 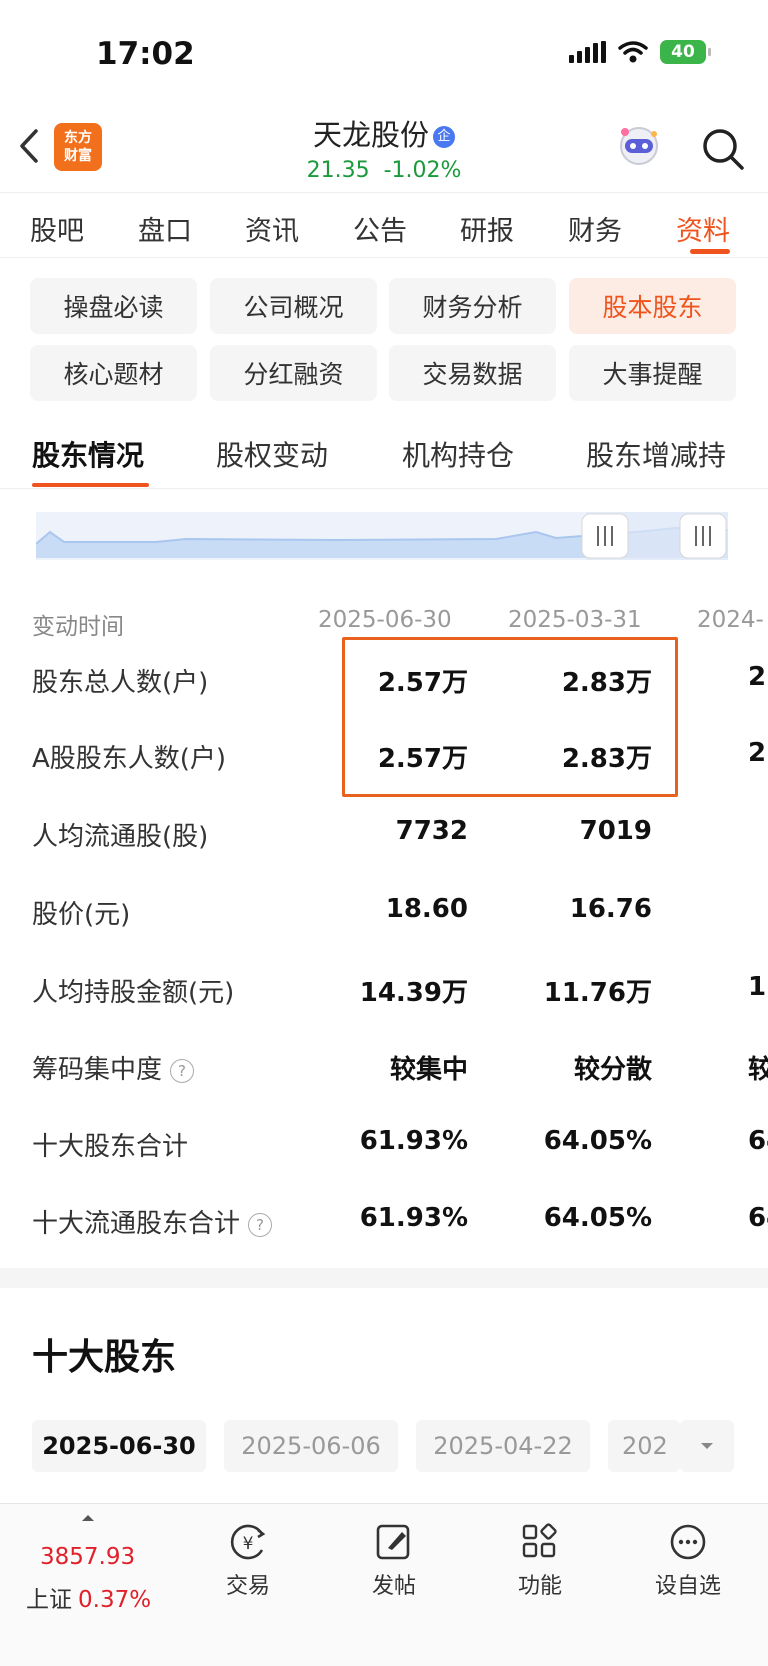 I want to click on bottom-bar: 3857.93 上证 0.37% ¥ 交易 发帖 功能 设自选, so click(x=384, y=1584).